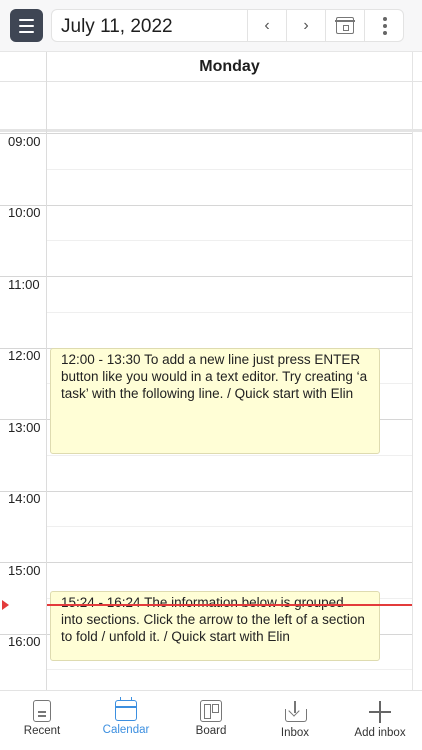  I want to click on more-vertical-icon, so click(384, 25).